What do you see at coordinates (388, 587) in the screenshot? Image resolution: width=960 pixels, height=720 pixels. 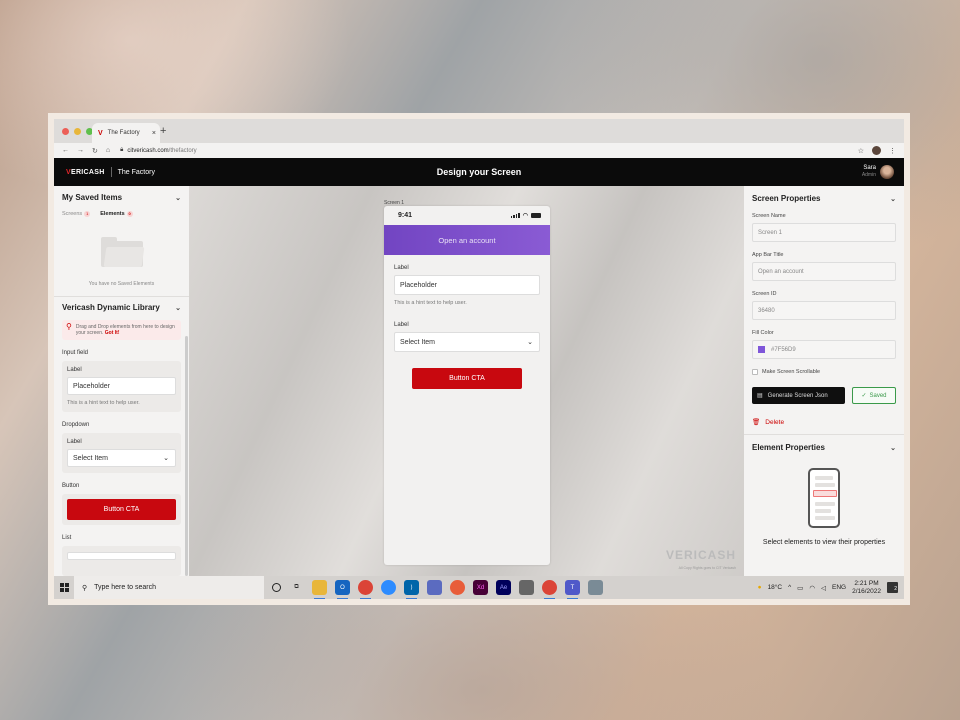 I see `zoom-icon` at bounding box center [388, 587].